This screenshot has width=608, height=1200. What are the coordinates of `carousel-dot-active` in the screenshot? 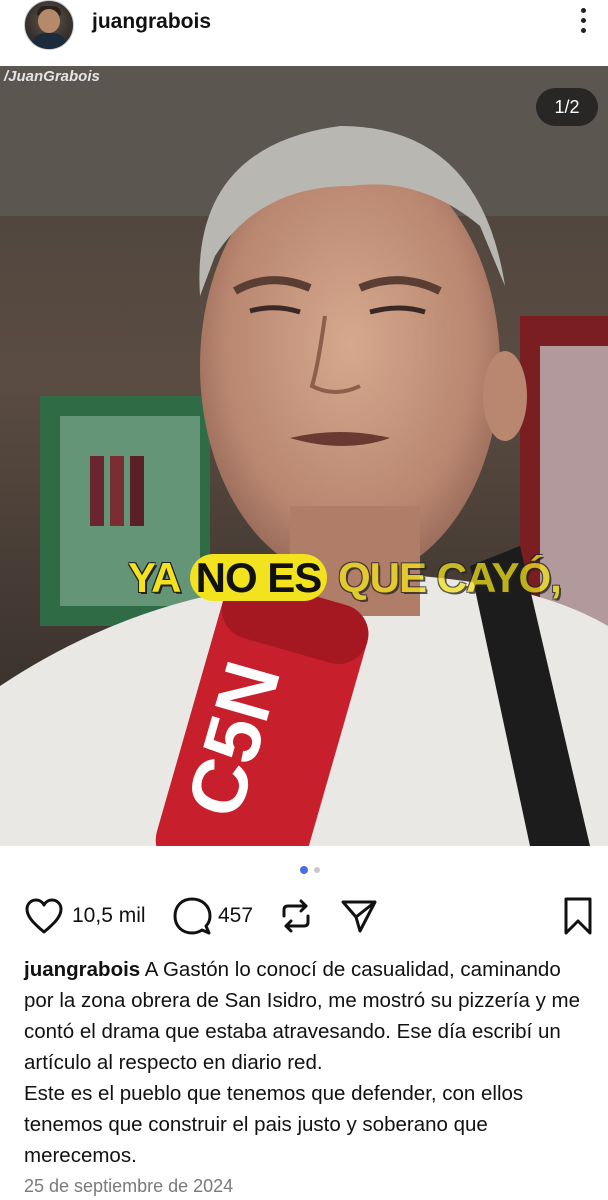 It's located at (304, 870).